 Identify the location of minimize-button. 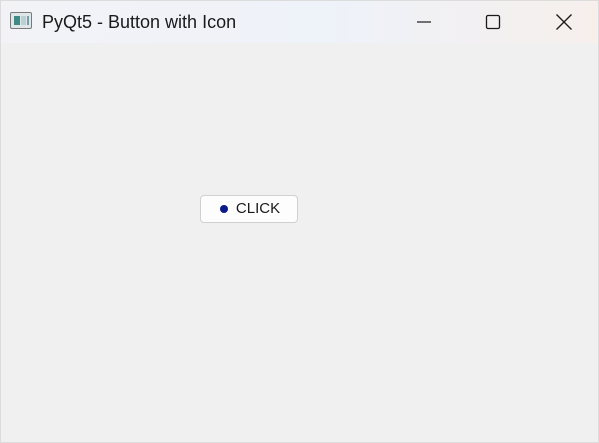
(424, 22).